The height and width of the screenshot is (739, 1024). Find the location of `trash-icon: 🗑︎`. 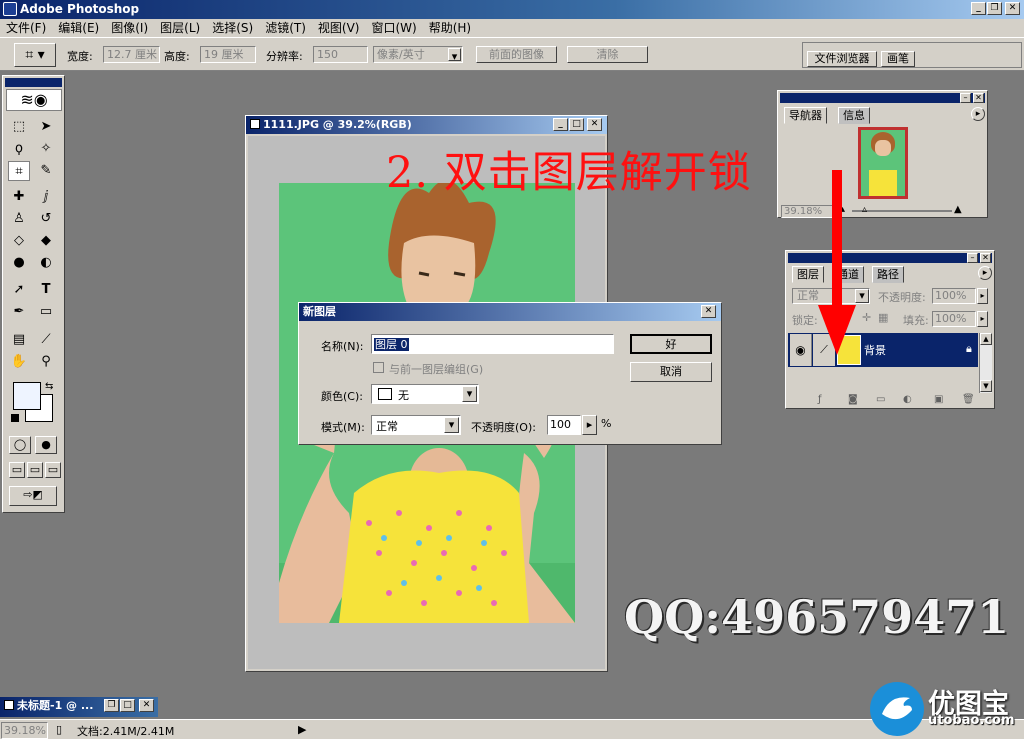

trash-icon: 🗑︎ is located at coordinates (968, 399).